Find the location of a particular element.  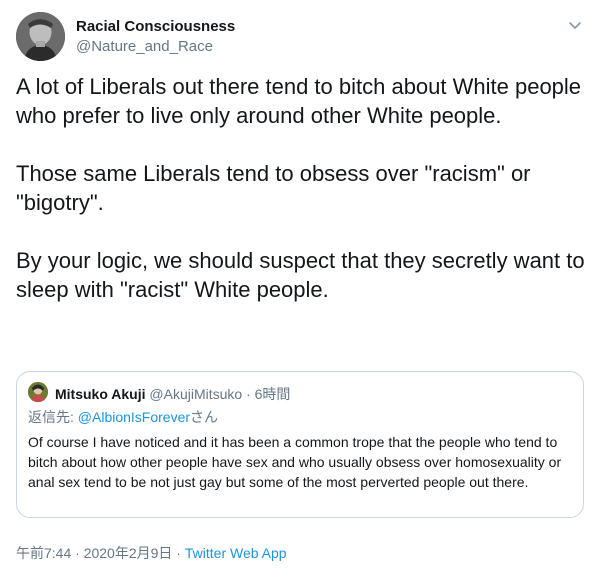

reply-mention-link: @AlbionIsForever is located at coordinates (134, 417).